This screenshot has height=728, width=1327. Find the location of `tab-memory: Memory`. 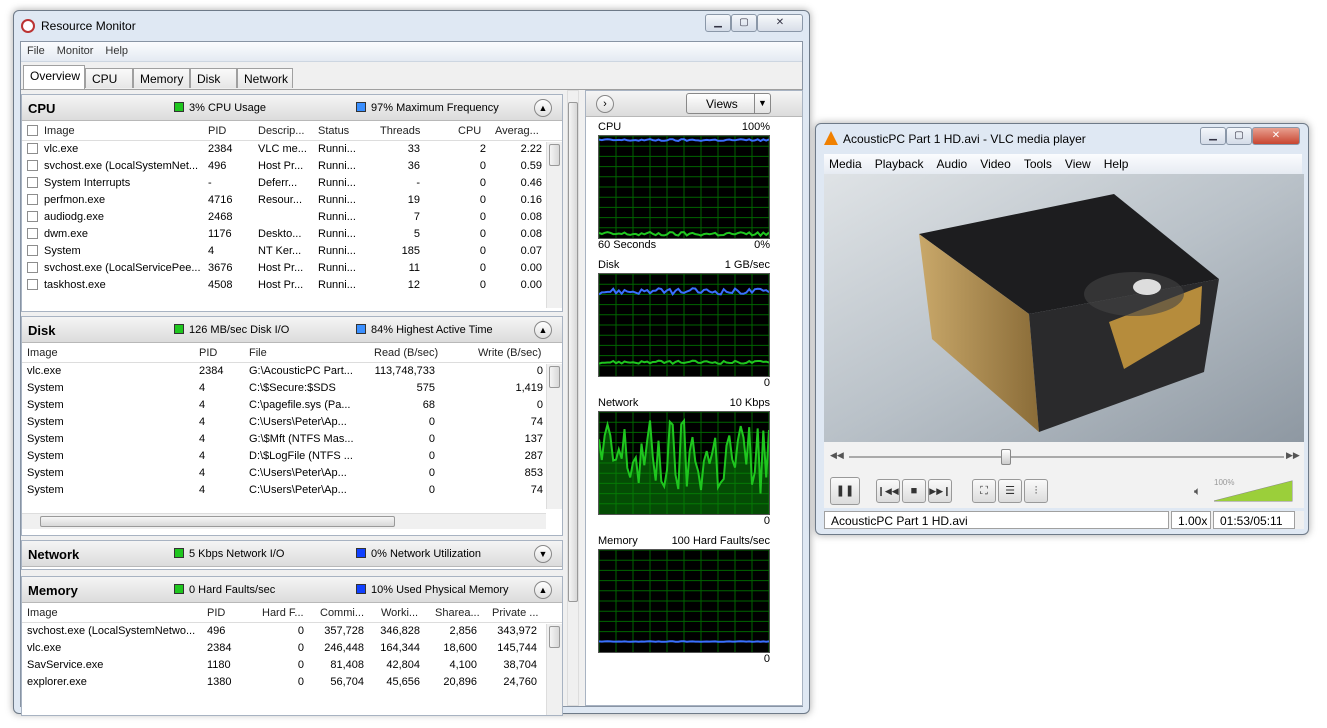

tab-memory: Memory is located at coordinates (161, 78).